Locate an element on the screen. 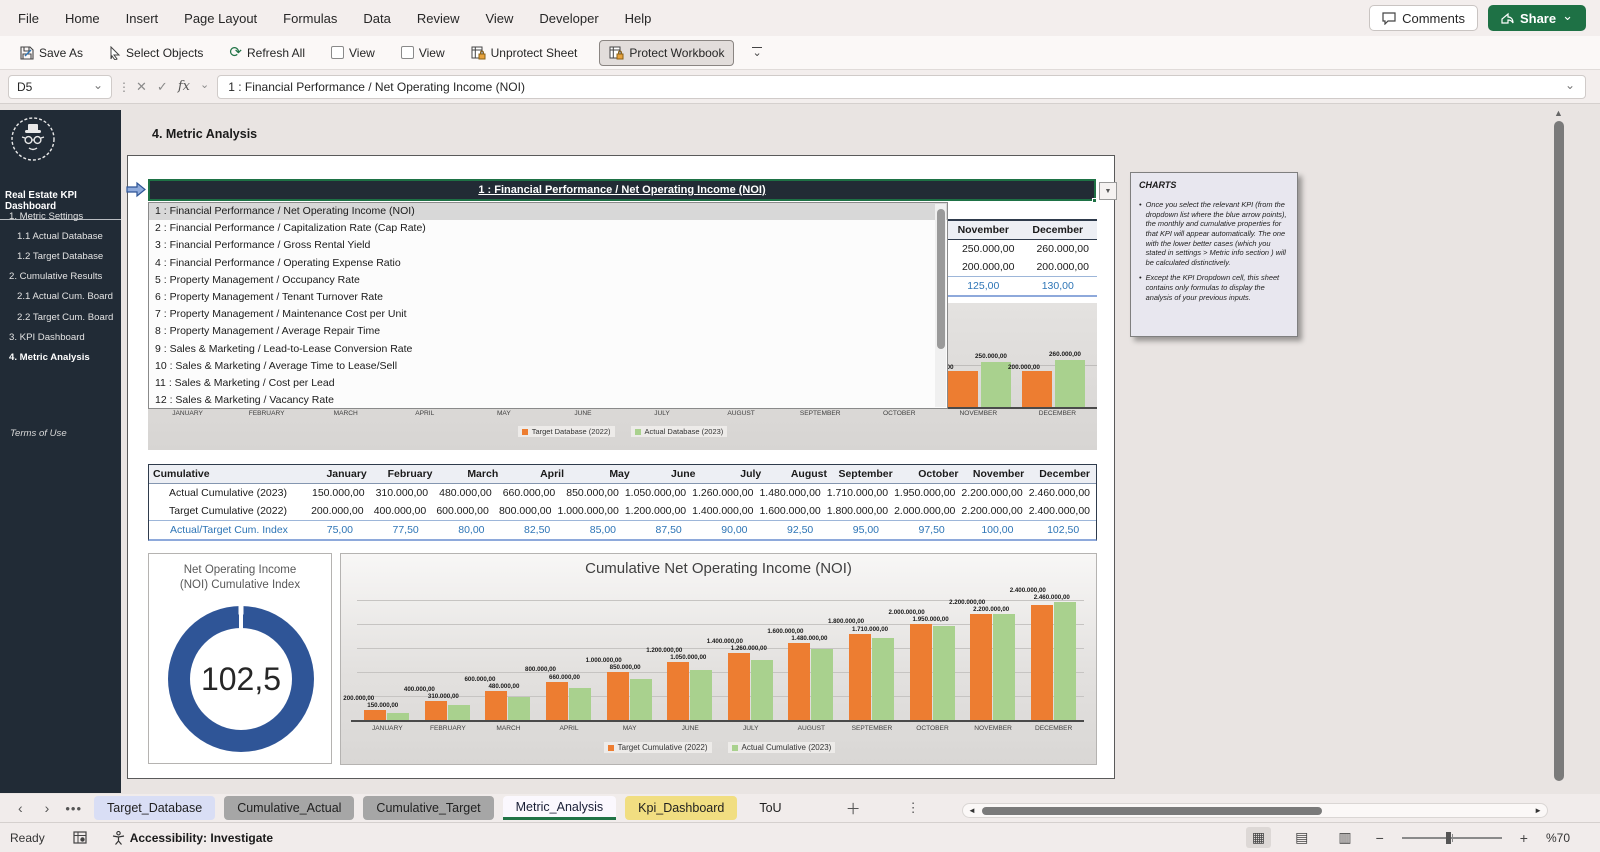  vertical-scrollbar: ▲ ▼ is located at coordinates (1559, 461).